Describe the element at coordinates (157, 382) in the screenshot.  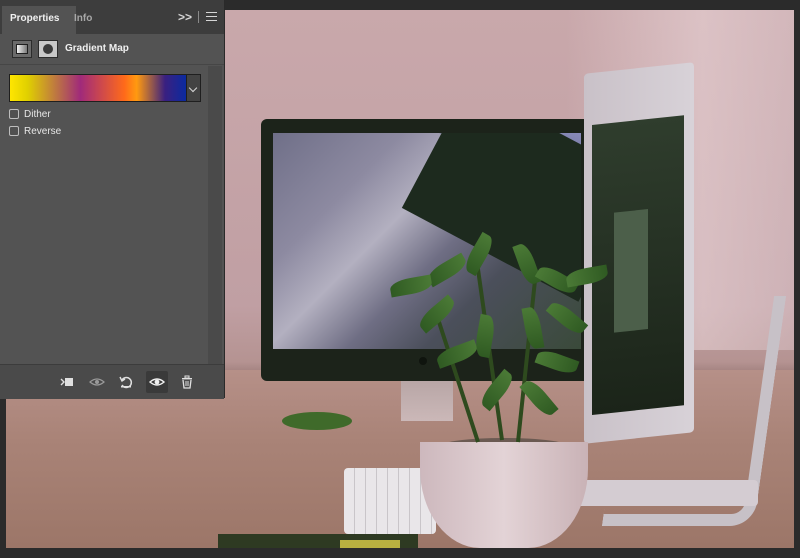
I see `visibility-eye-icon` at that location.